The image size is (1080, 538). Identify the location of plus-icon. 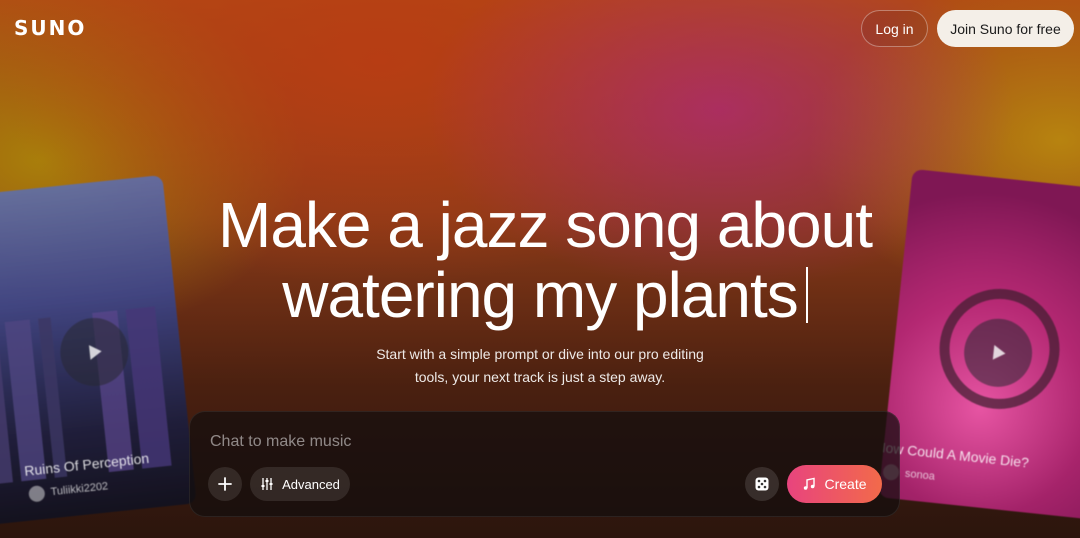
(225, 484).